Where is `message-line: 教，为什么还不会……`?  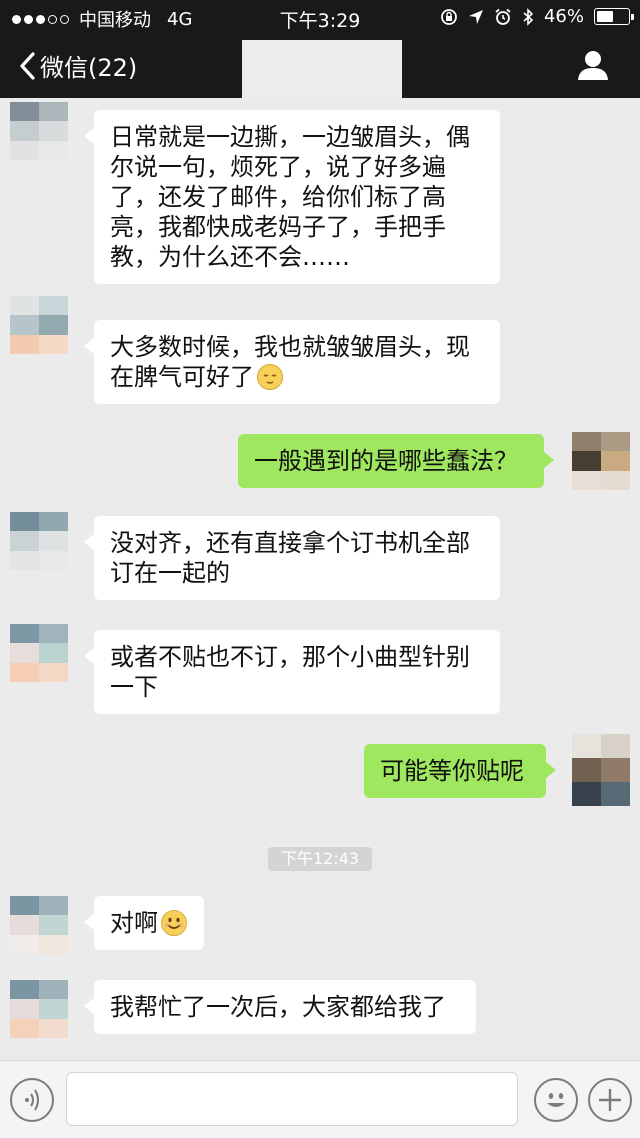 message-line: 教，为什么还不会…… is located at coordinates (230, 257).